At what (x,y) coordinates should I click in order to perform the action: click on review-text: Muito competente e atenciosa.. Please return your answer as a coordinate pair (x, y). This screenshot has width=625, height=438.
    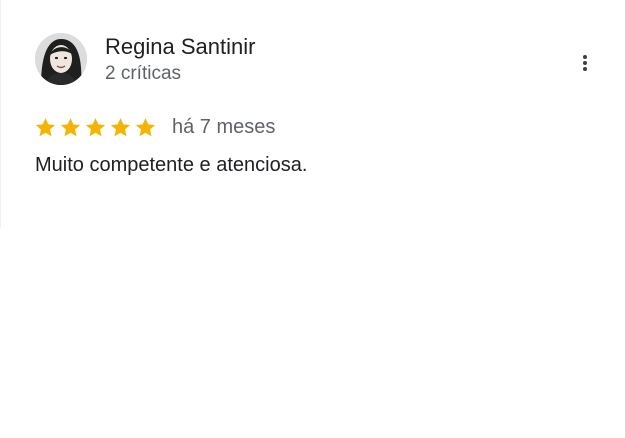
    Looking at the image, I should click on (171, 165).